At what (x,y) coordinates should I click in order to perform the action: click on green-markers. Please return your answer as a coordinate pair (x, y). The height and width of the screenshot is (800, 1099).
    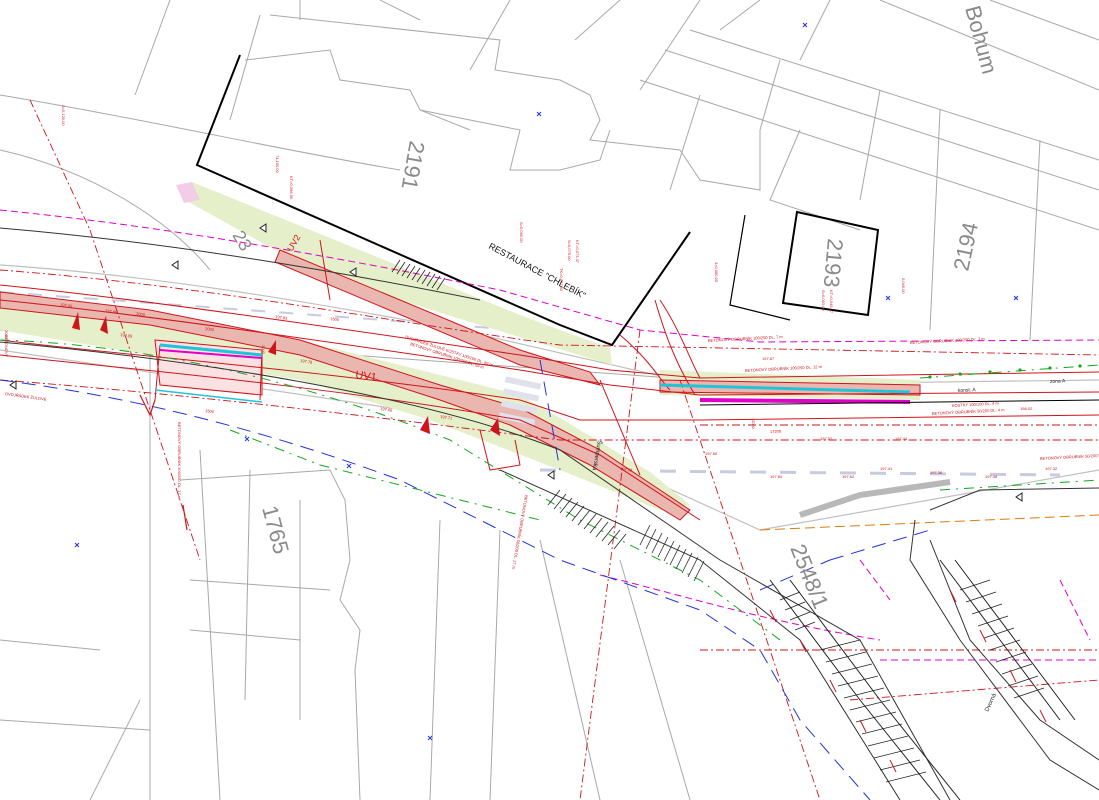
    Looking at the image, I should click on (1005, 371).